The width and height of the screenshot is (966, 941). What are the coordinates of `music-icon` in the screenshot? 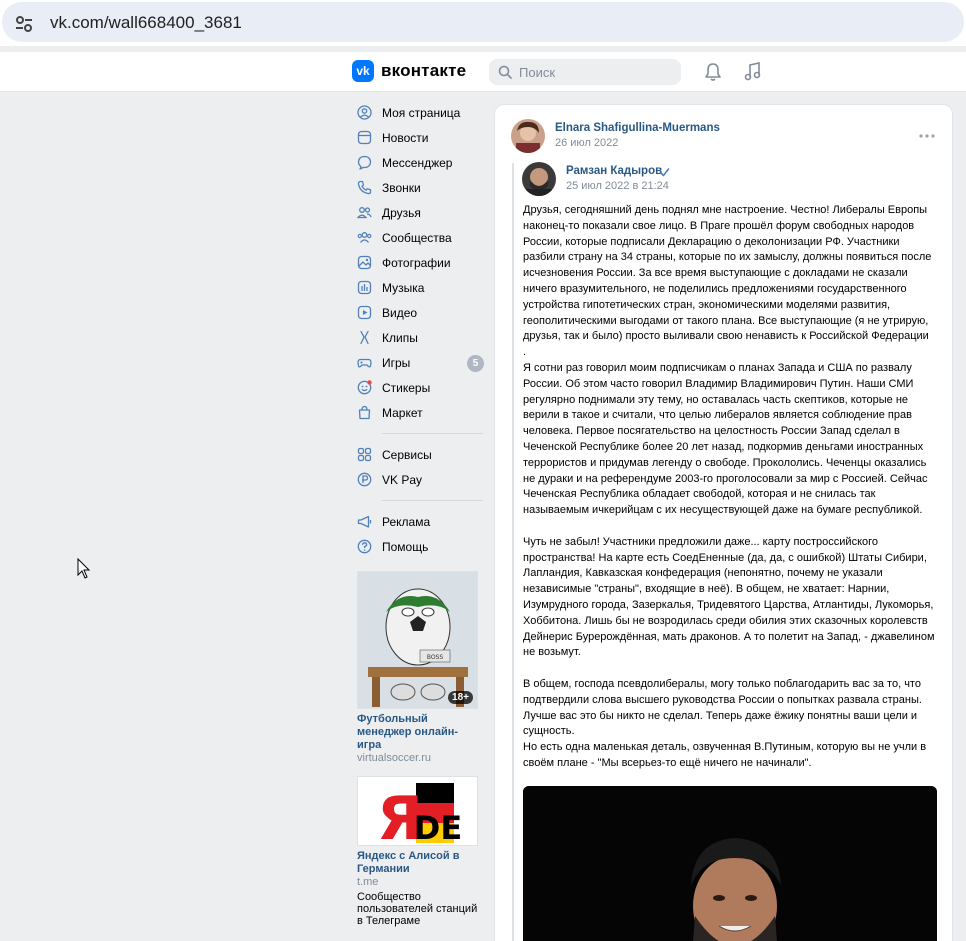 It's located at (364, 287).